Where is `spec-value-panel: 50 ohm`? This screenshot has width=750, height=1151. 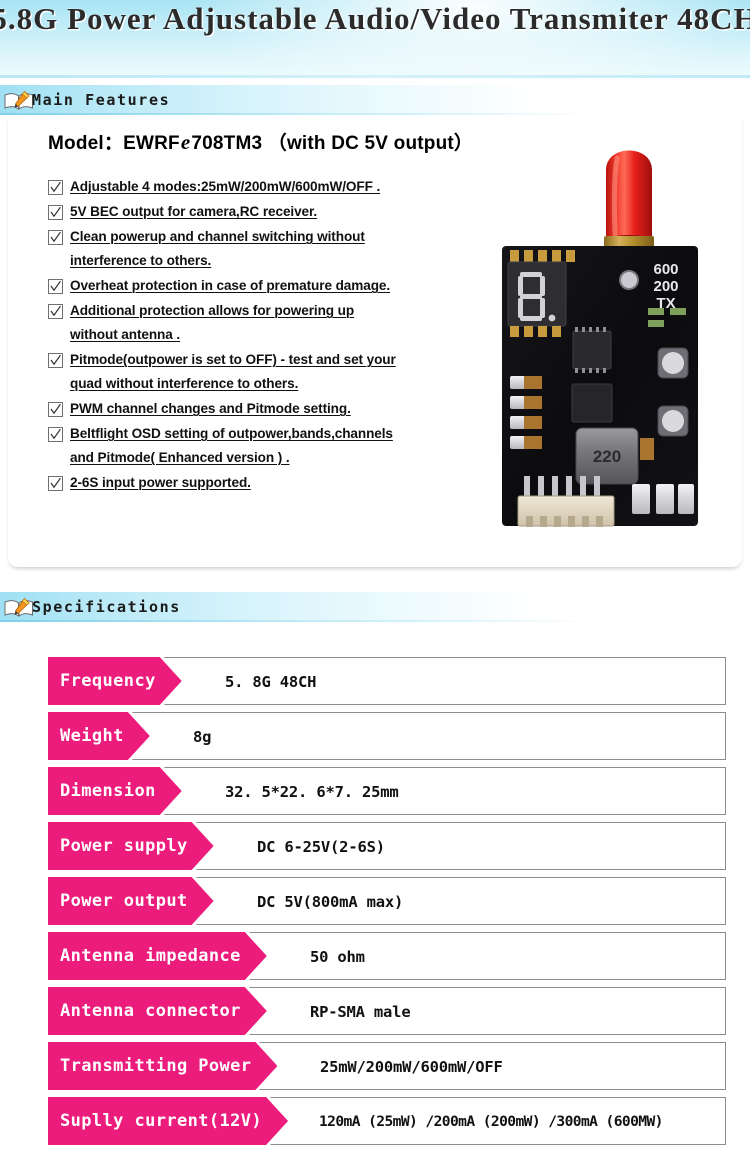
spec-value-panel: 50 ohm is located at coordinates (487, 956).